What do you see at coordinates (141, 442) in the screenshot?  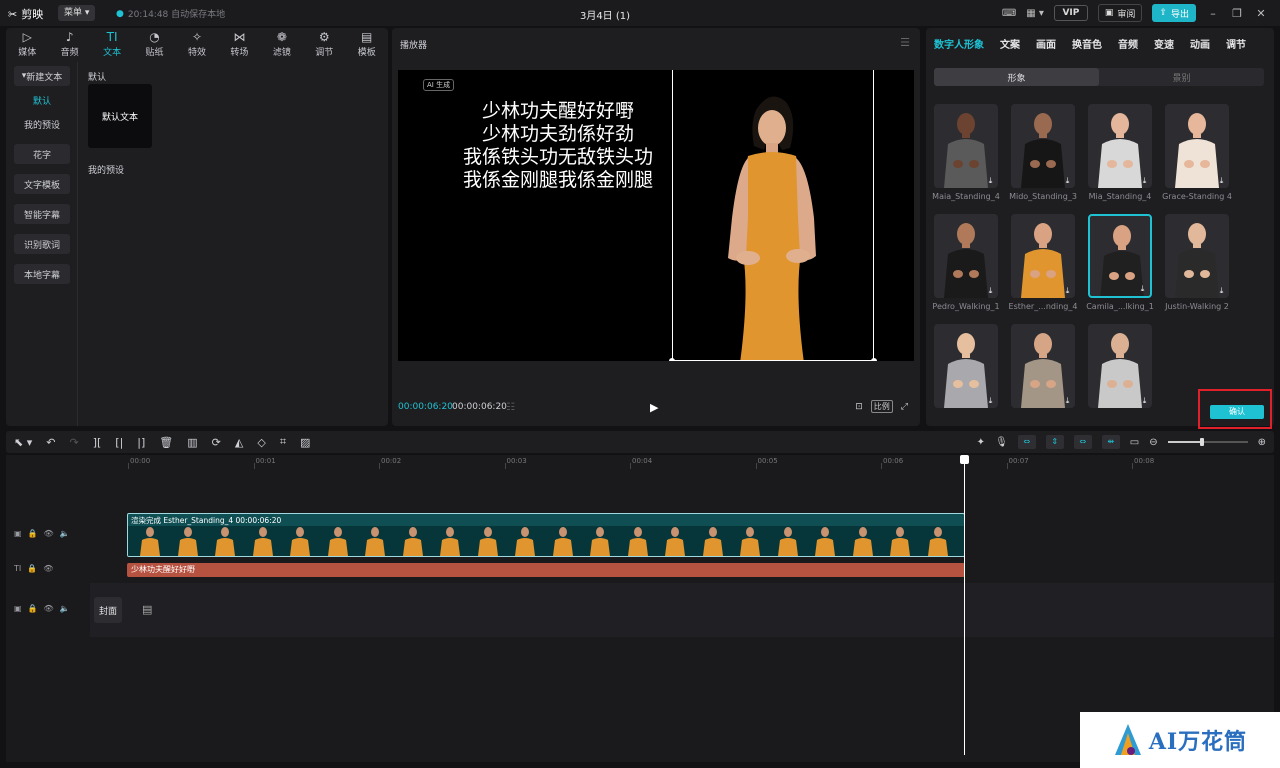 I see `split-right-icon: |]` at bounding box center [141, 442].